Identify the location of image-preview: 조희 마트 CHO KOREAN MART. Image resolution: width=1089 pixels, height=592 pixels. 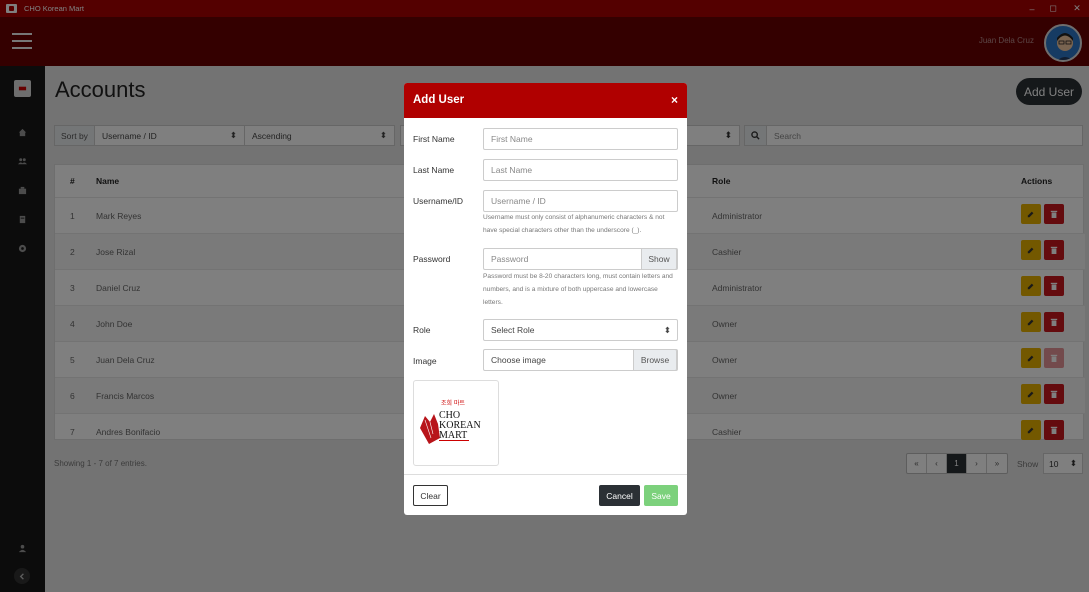
(456, 423).